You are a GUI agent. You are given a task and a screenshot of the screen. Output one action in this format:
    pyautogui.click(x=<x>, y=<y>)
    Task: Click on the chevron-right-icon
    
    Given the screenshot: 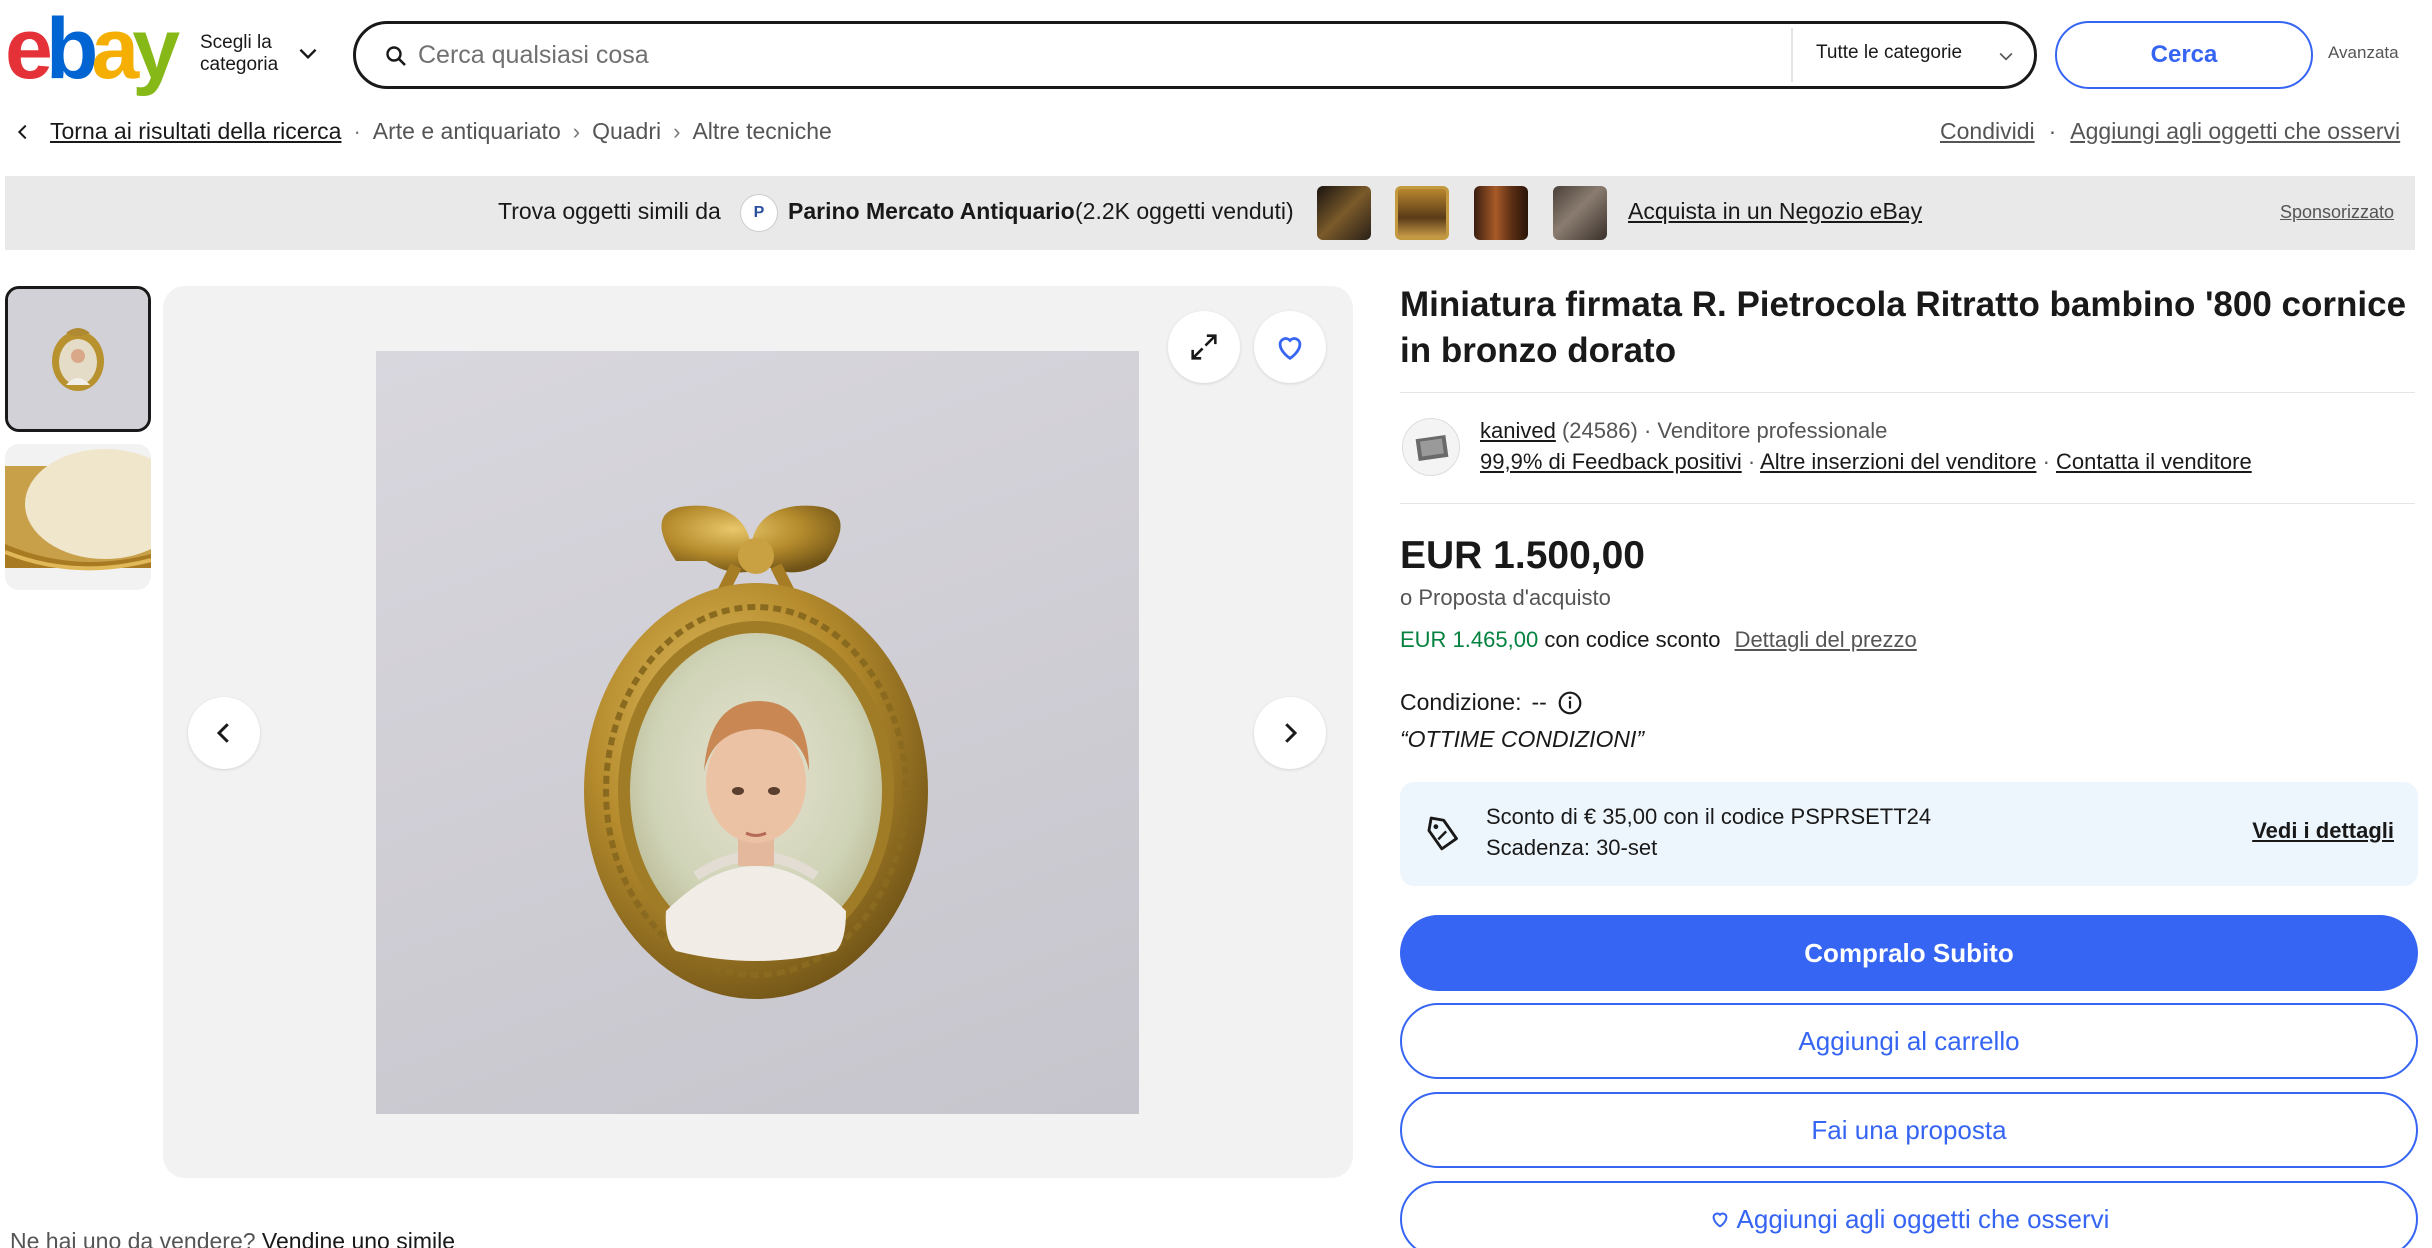 What is the action you would take?
    pyautogui.click(x=1291, y=733)
    